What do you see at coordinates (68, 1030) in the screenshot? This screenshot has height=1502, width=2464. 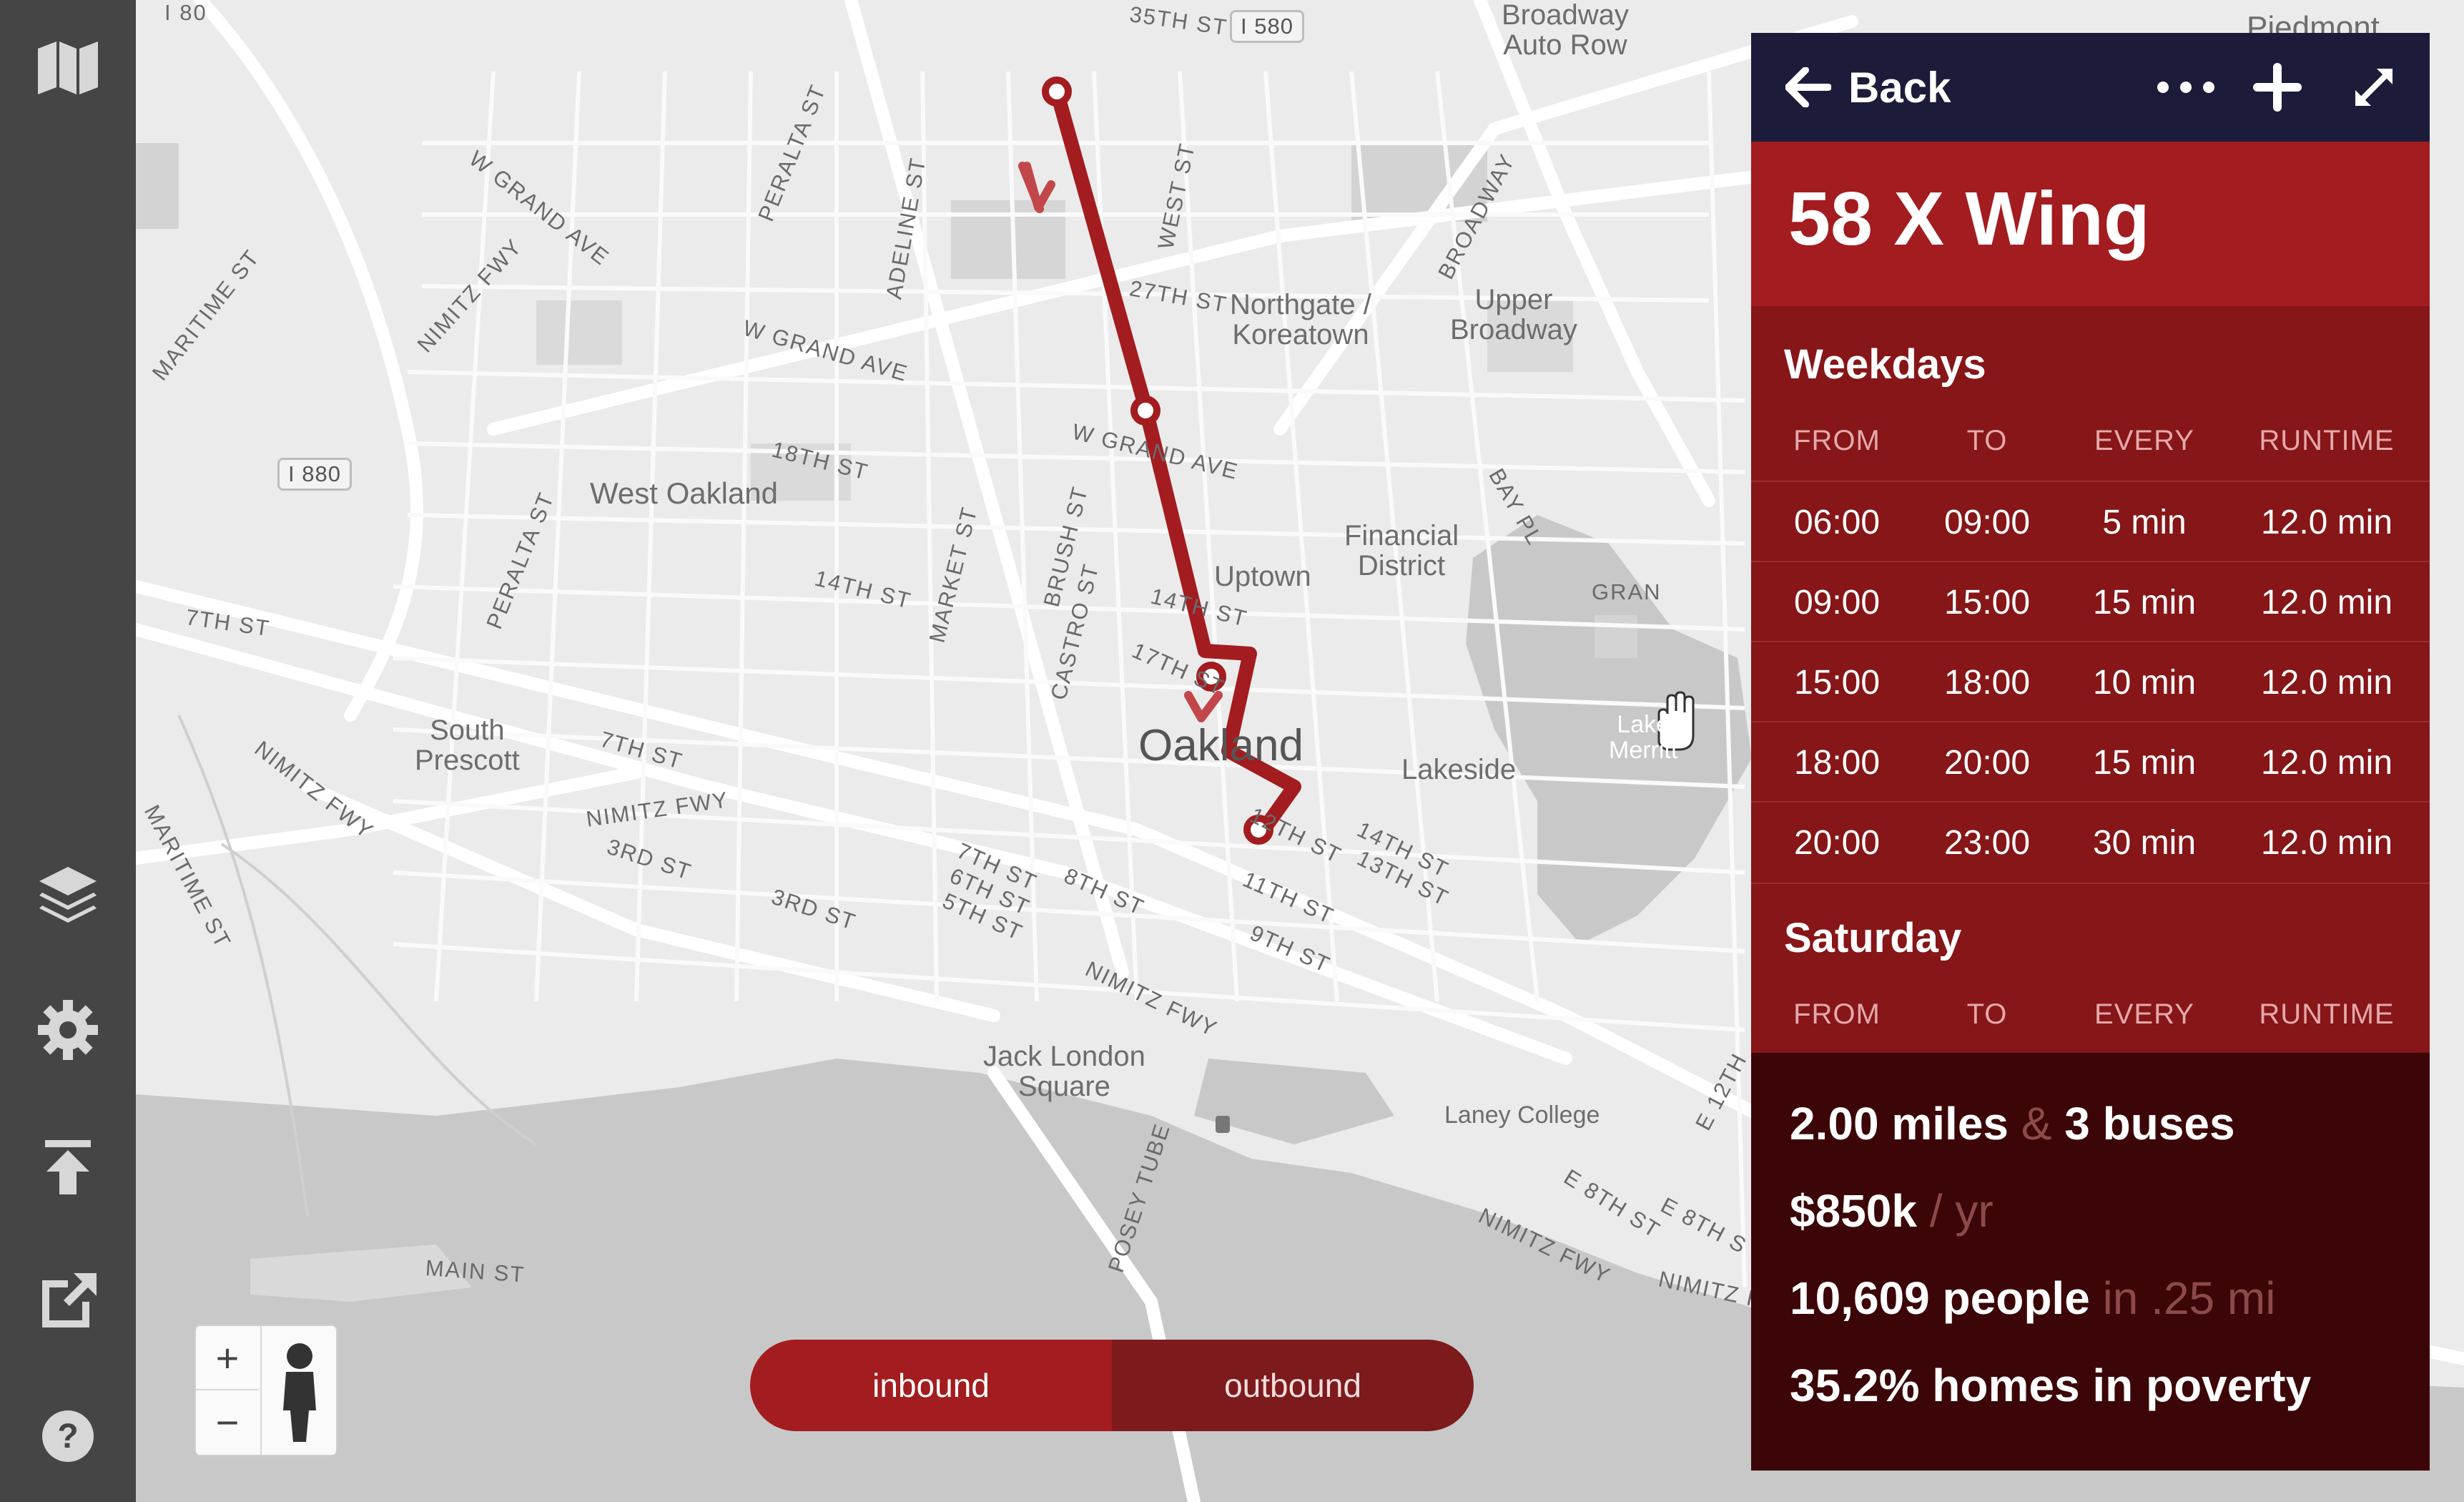 I see `gear-icon` at bounding box center [68, 1030].